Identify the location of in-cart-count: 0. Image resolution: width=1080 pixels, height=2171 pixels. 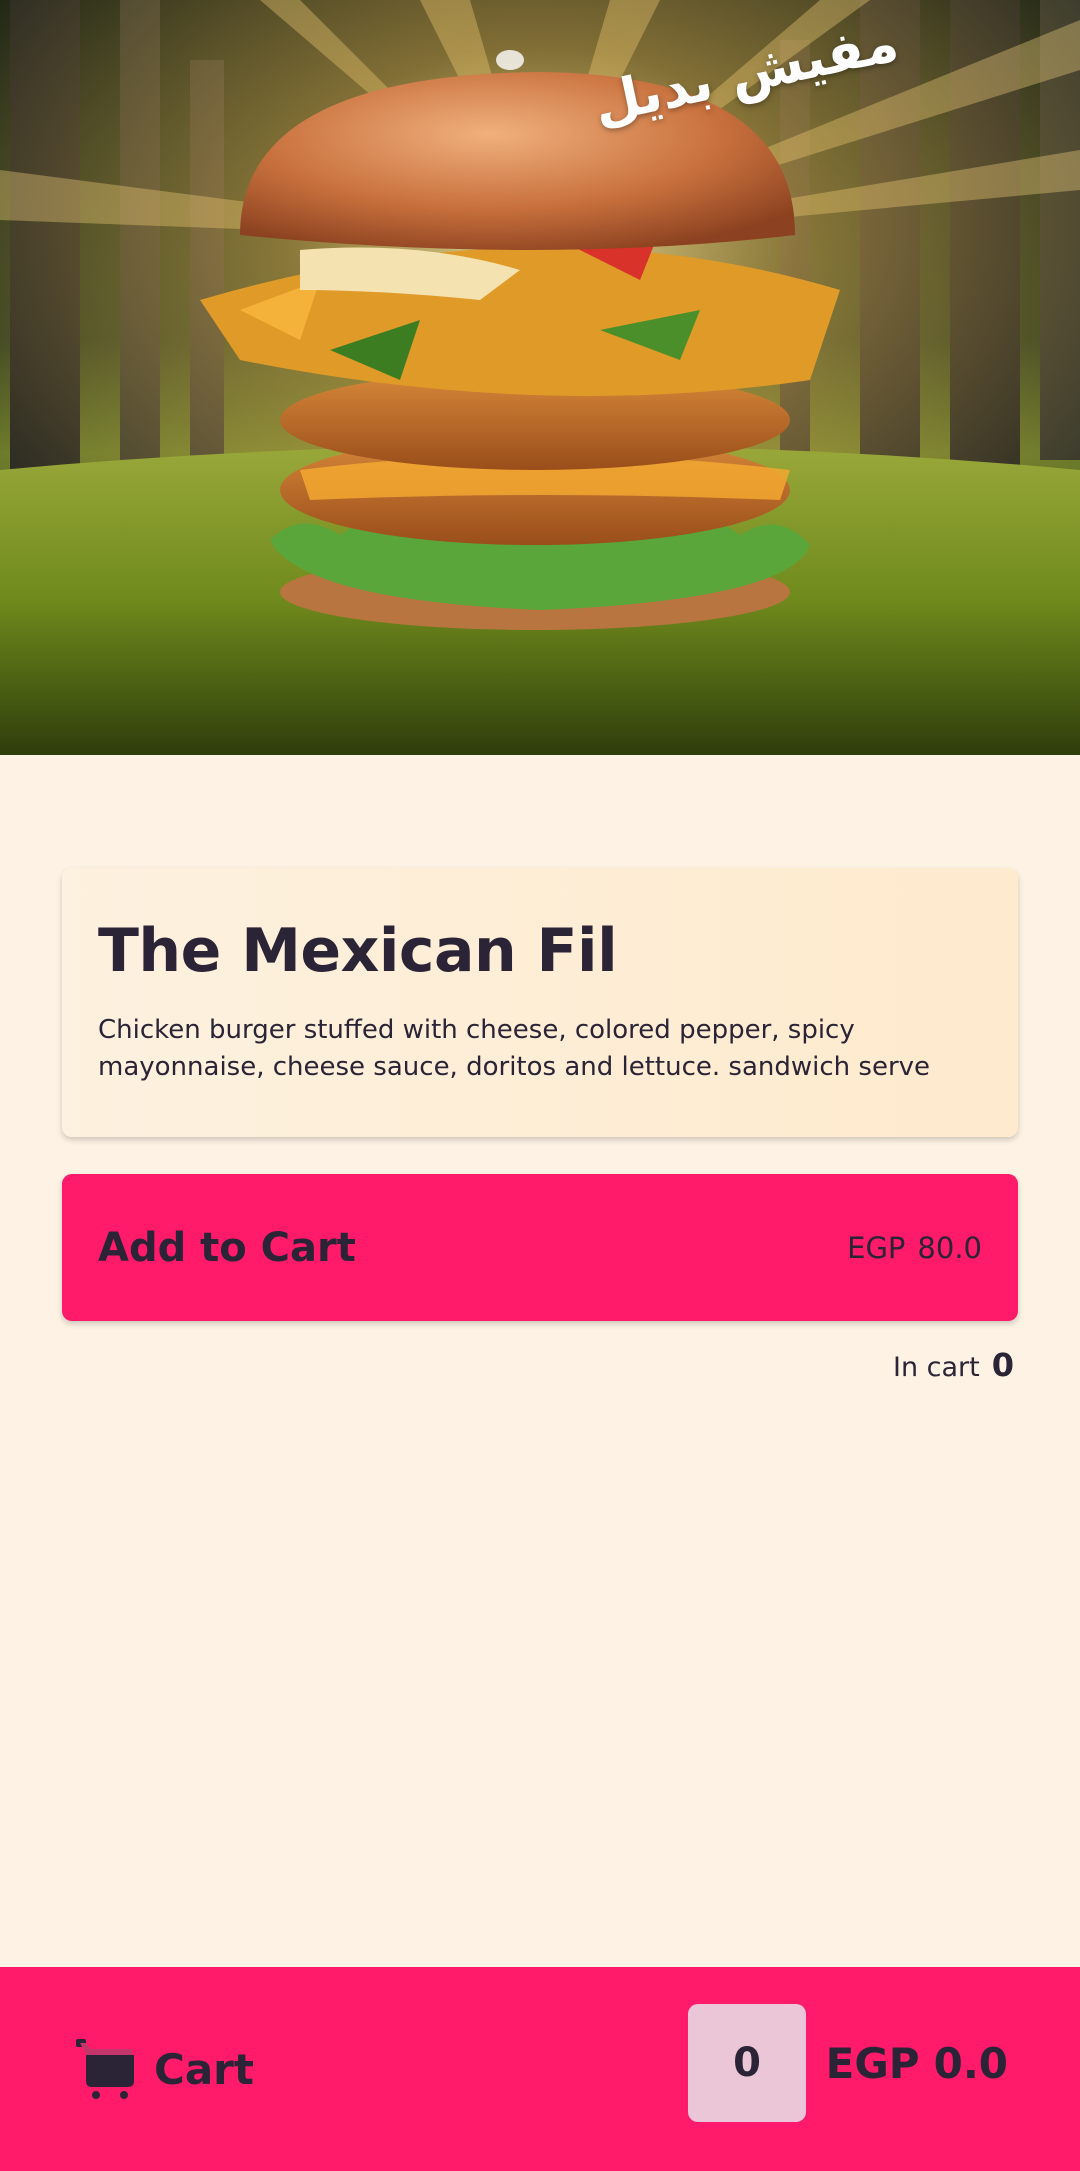
(1002, 1365).